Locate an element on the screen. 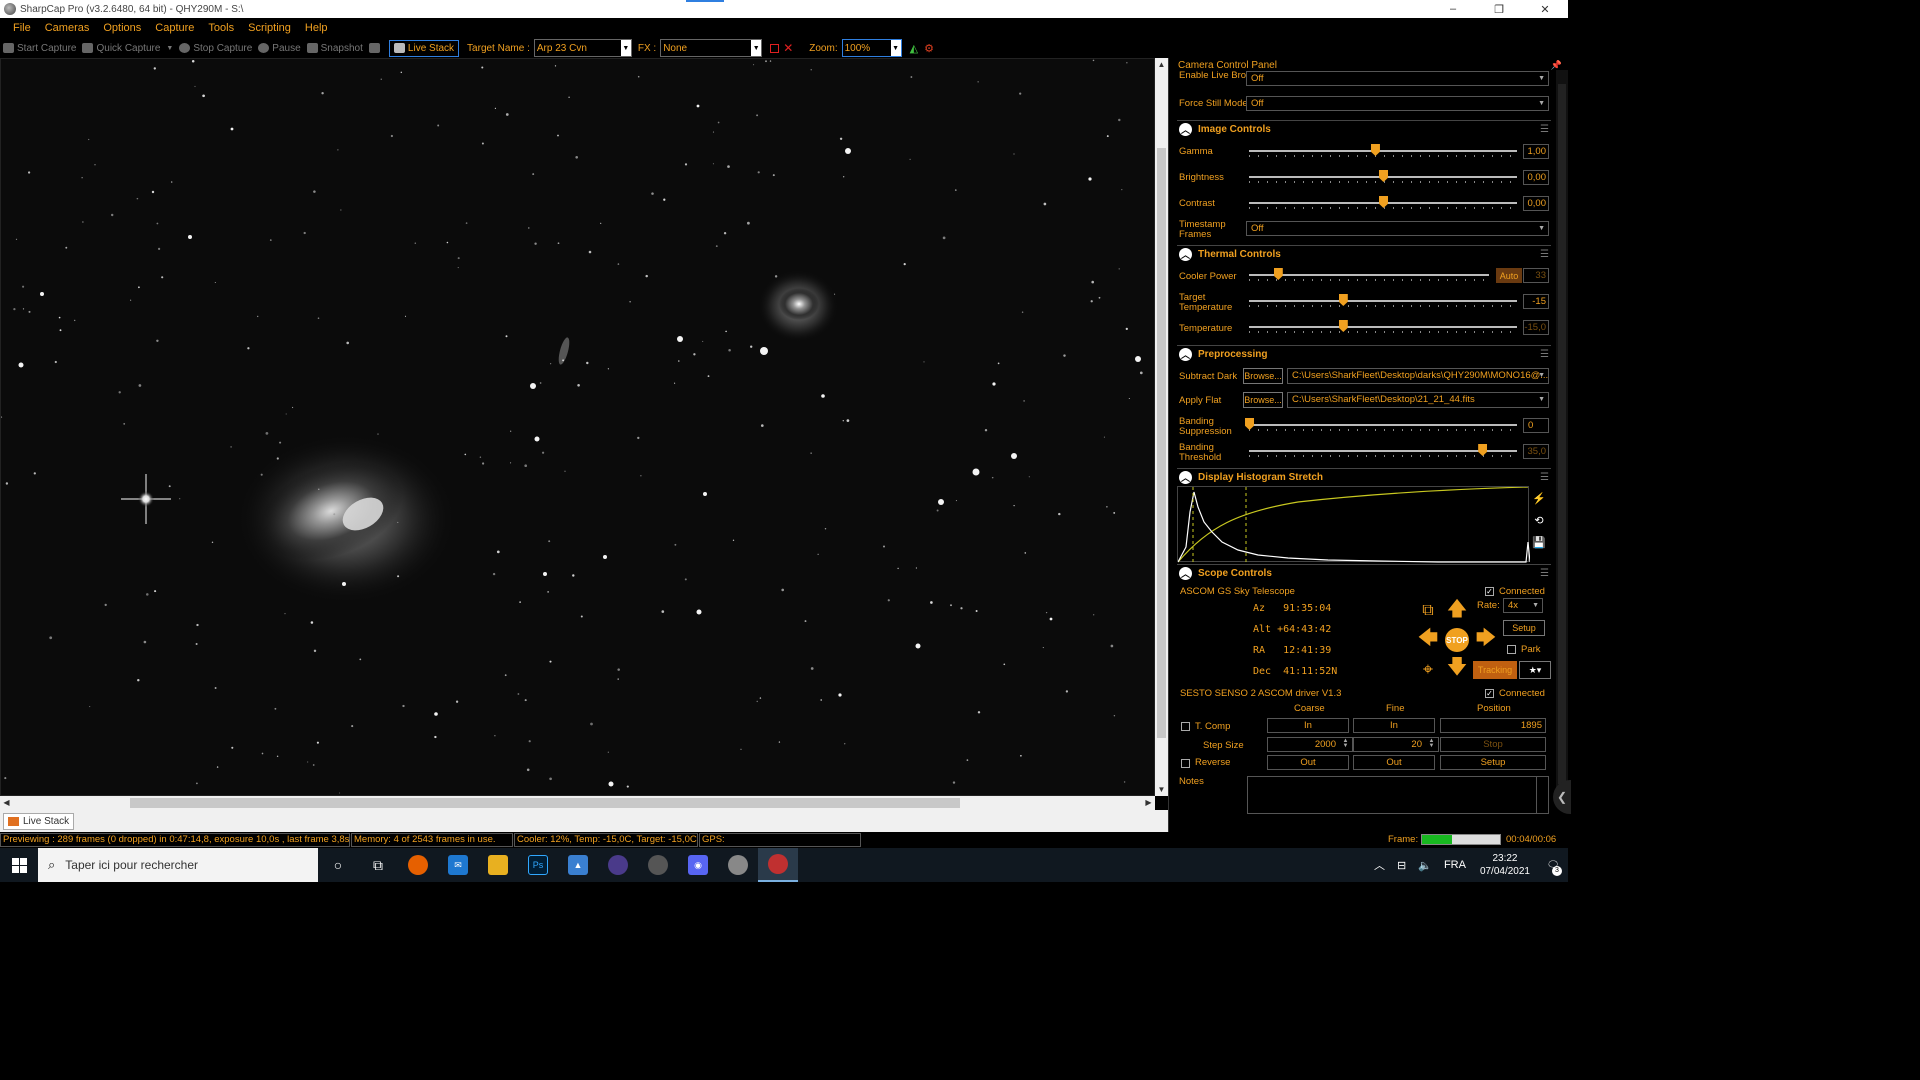  scroll-right-icon: ▶ is located at coordinates (1148, 803).